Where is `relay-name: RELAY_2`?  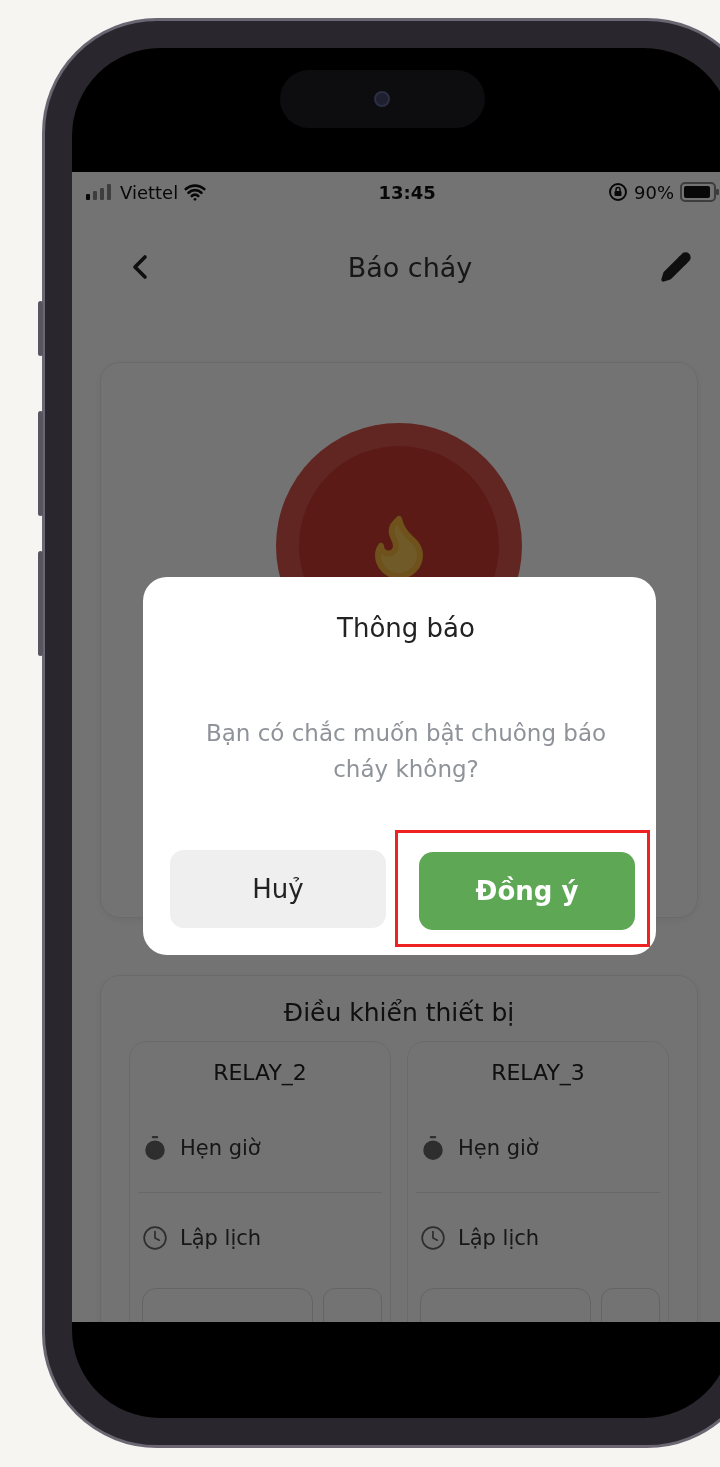
relay-name: RELAY_2 is located at coordinates (260, 1072).